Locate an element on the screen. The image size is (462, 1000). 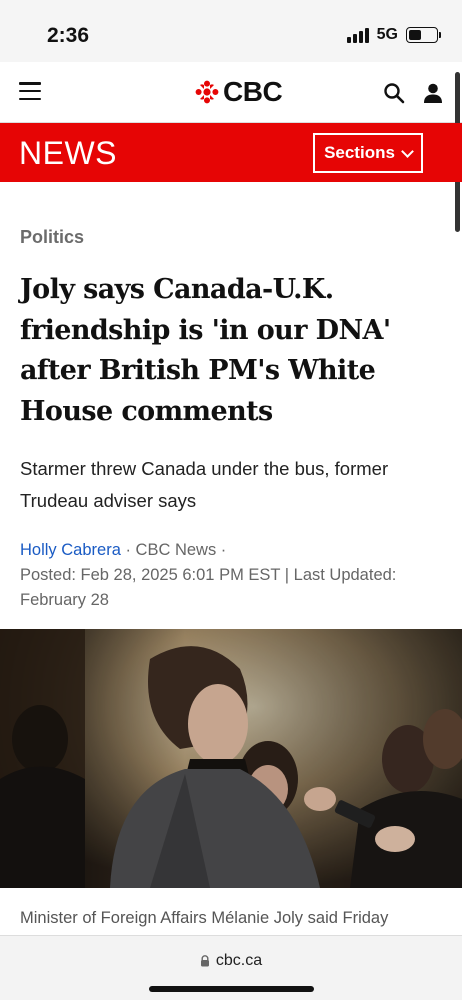
menu-icon is located at coordinates (30, 91).